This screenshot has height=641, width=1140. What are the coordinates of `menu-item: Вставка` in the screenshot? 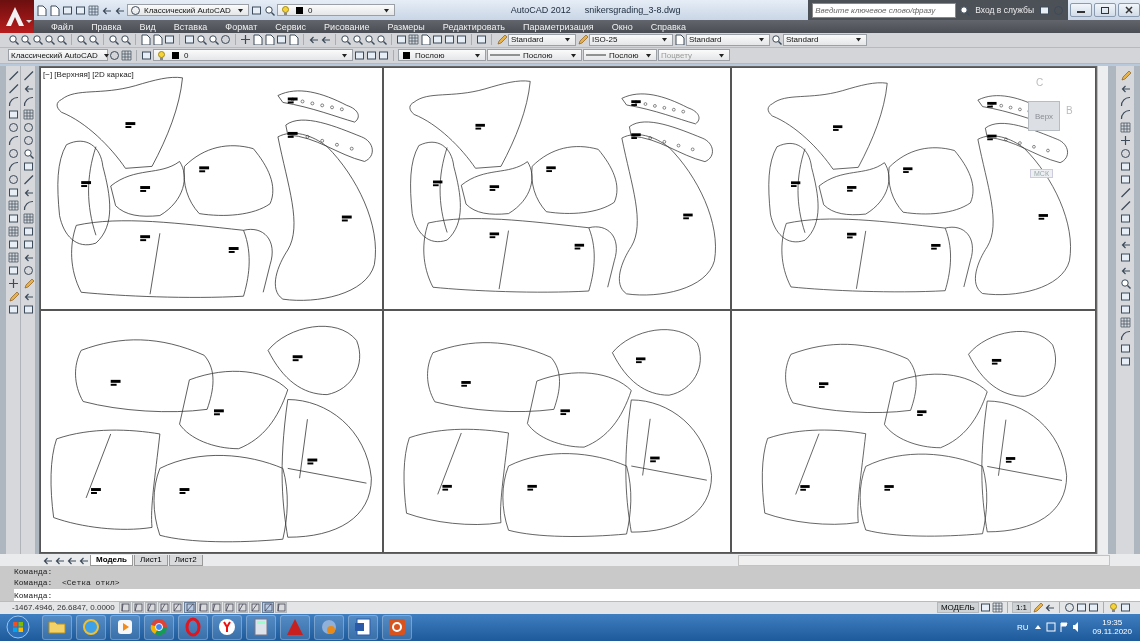 It's located at (190, 26).